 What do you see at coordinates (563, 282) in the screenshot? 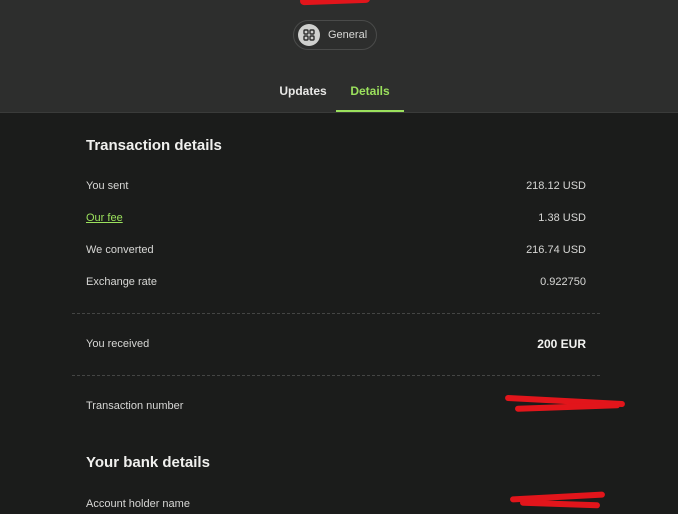
I see `row-value: 0.922750` at bounding box center [563, 282].